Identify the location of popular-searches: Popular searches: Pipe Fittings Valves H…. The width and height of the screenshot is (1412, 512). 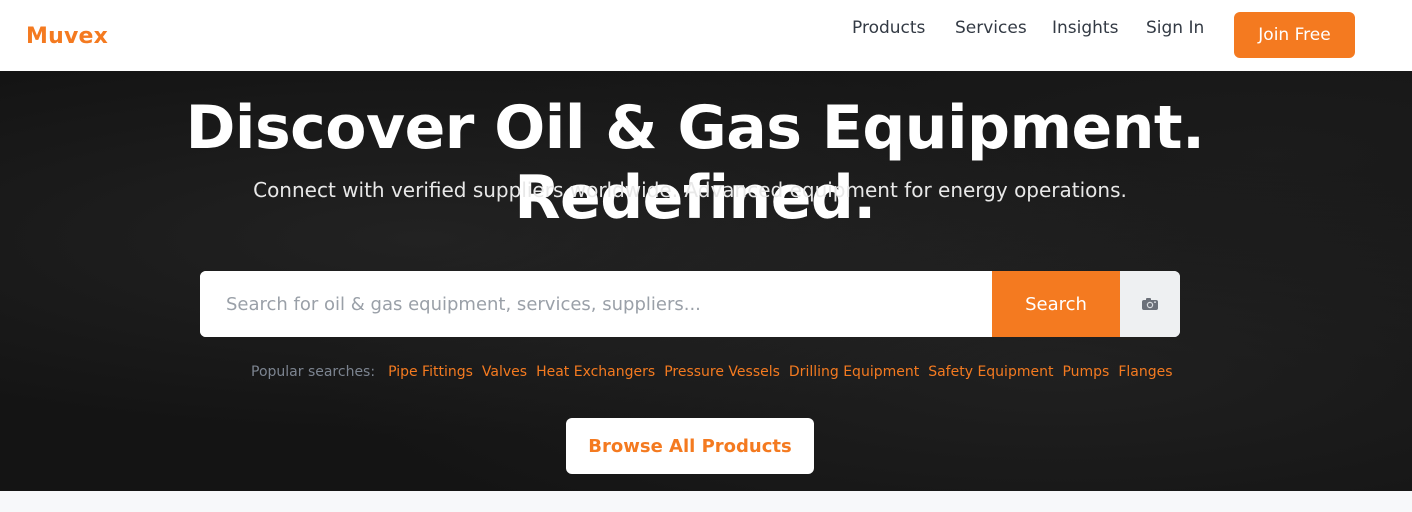
(716, 372).